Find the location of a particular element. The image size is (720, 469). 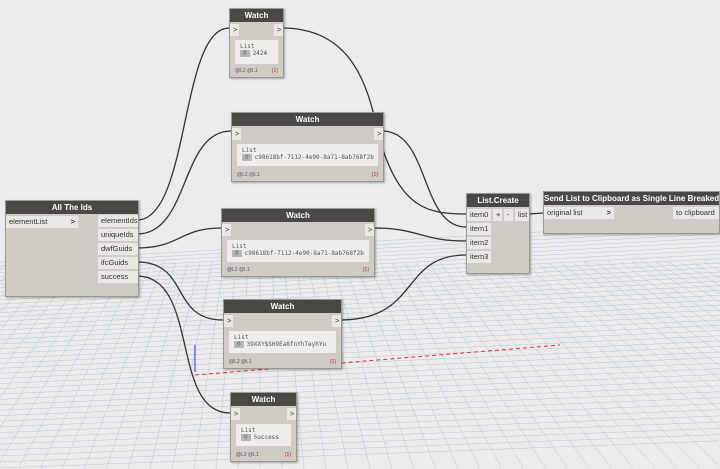

watch-value: Success is located at coordinates (266, 437).